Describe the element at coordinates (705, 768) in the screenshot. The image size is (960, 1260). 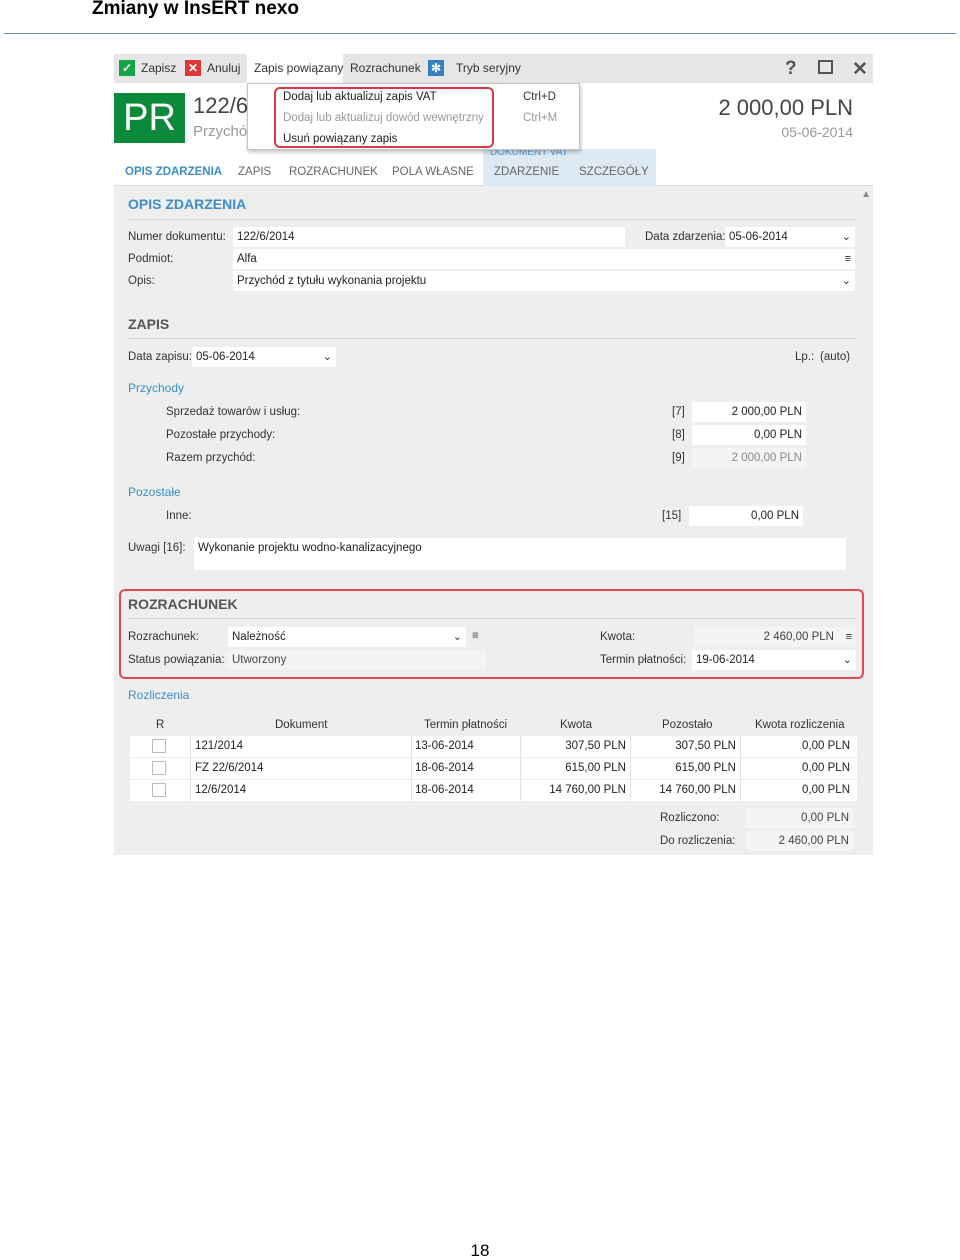
I see `row-remaining: 615,00 PLN` at that location.